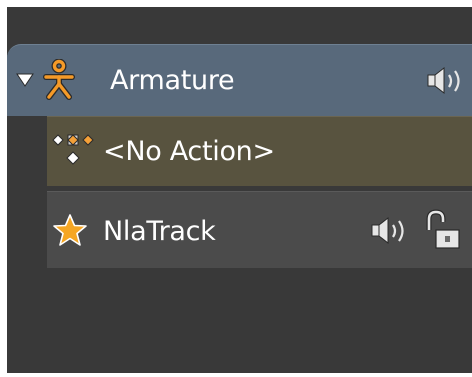 Image resolution: width=472 pixels, height=377 pixels. I want to click on action-keyframes-icon, so click(73, 149).